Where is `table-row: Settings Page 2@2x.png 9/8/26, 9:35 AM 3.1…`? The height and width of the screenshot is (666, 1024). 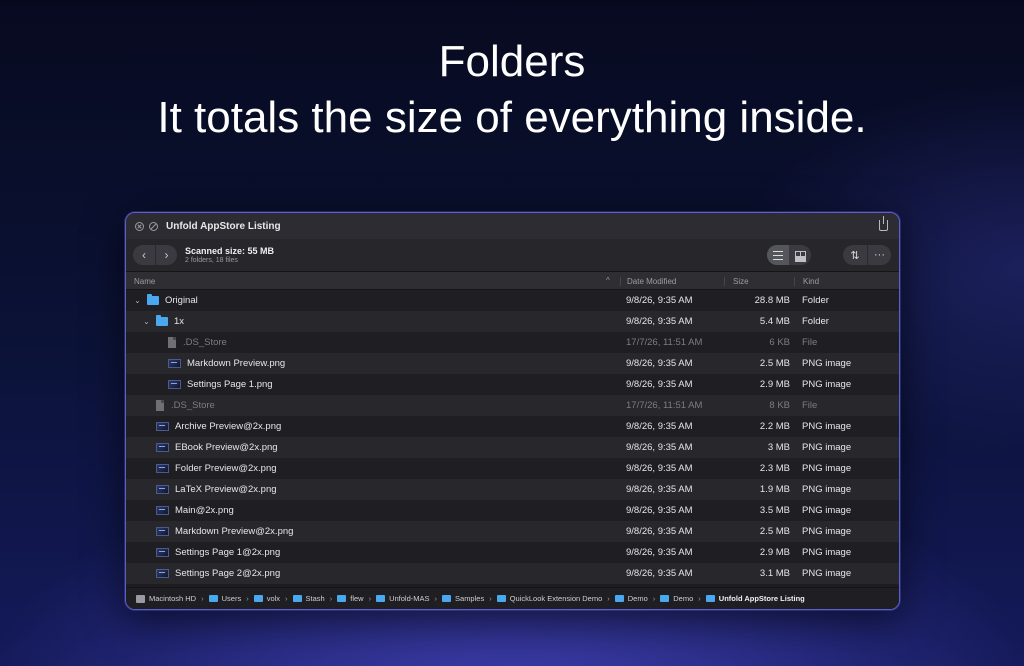
table-row: Settings Page 2@2x.png 9/8/26, 9:35 AM 3.1… is located at coordinates (512, 573).